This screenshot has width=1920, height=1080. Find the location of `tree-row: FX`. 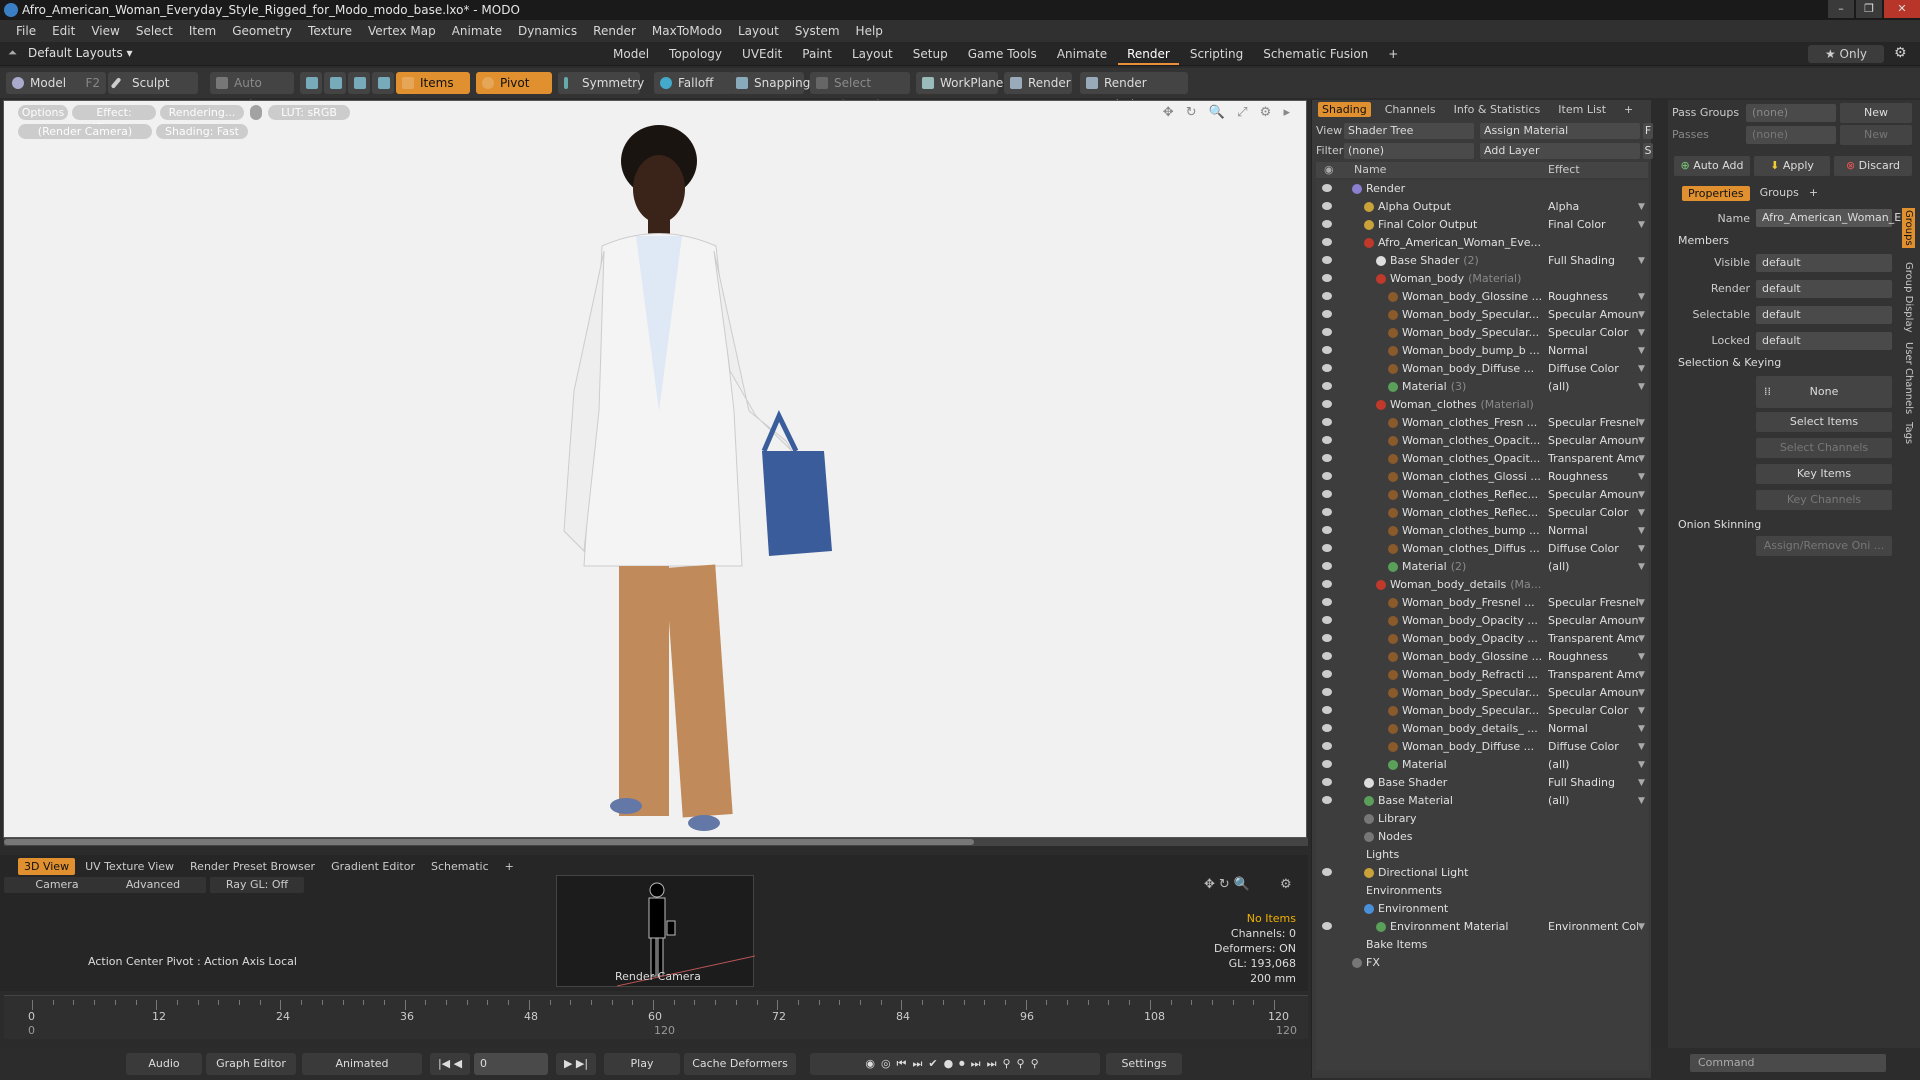

tree-row: FX is located at coordinates (1482, 963).